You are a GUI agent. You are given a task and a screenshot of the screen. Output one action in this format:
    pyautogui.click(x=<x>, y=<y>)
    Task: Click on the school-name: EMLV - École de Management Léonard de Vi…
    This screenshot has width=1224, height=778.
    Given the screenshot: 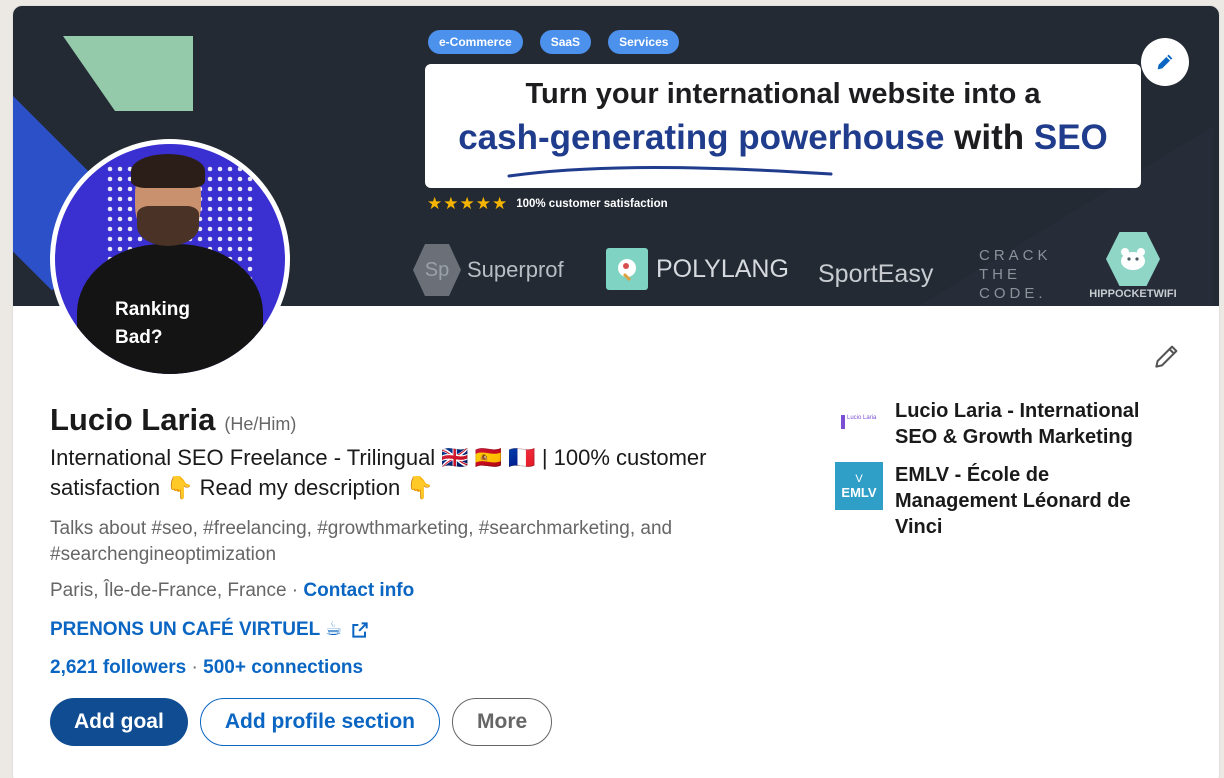 What is the action you would take?
    pyautogui.click(x=1013, y=501)
    